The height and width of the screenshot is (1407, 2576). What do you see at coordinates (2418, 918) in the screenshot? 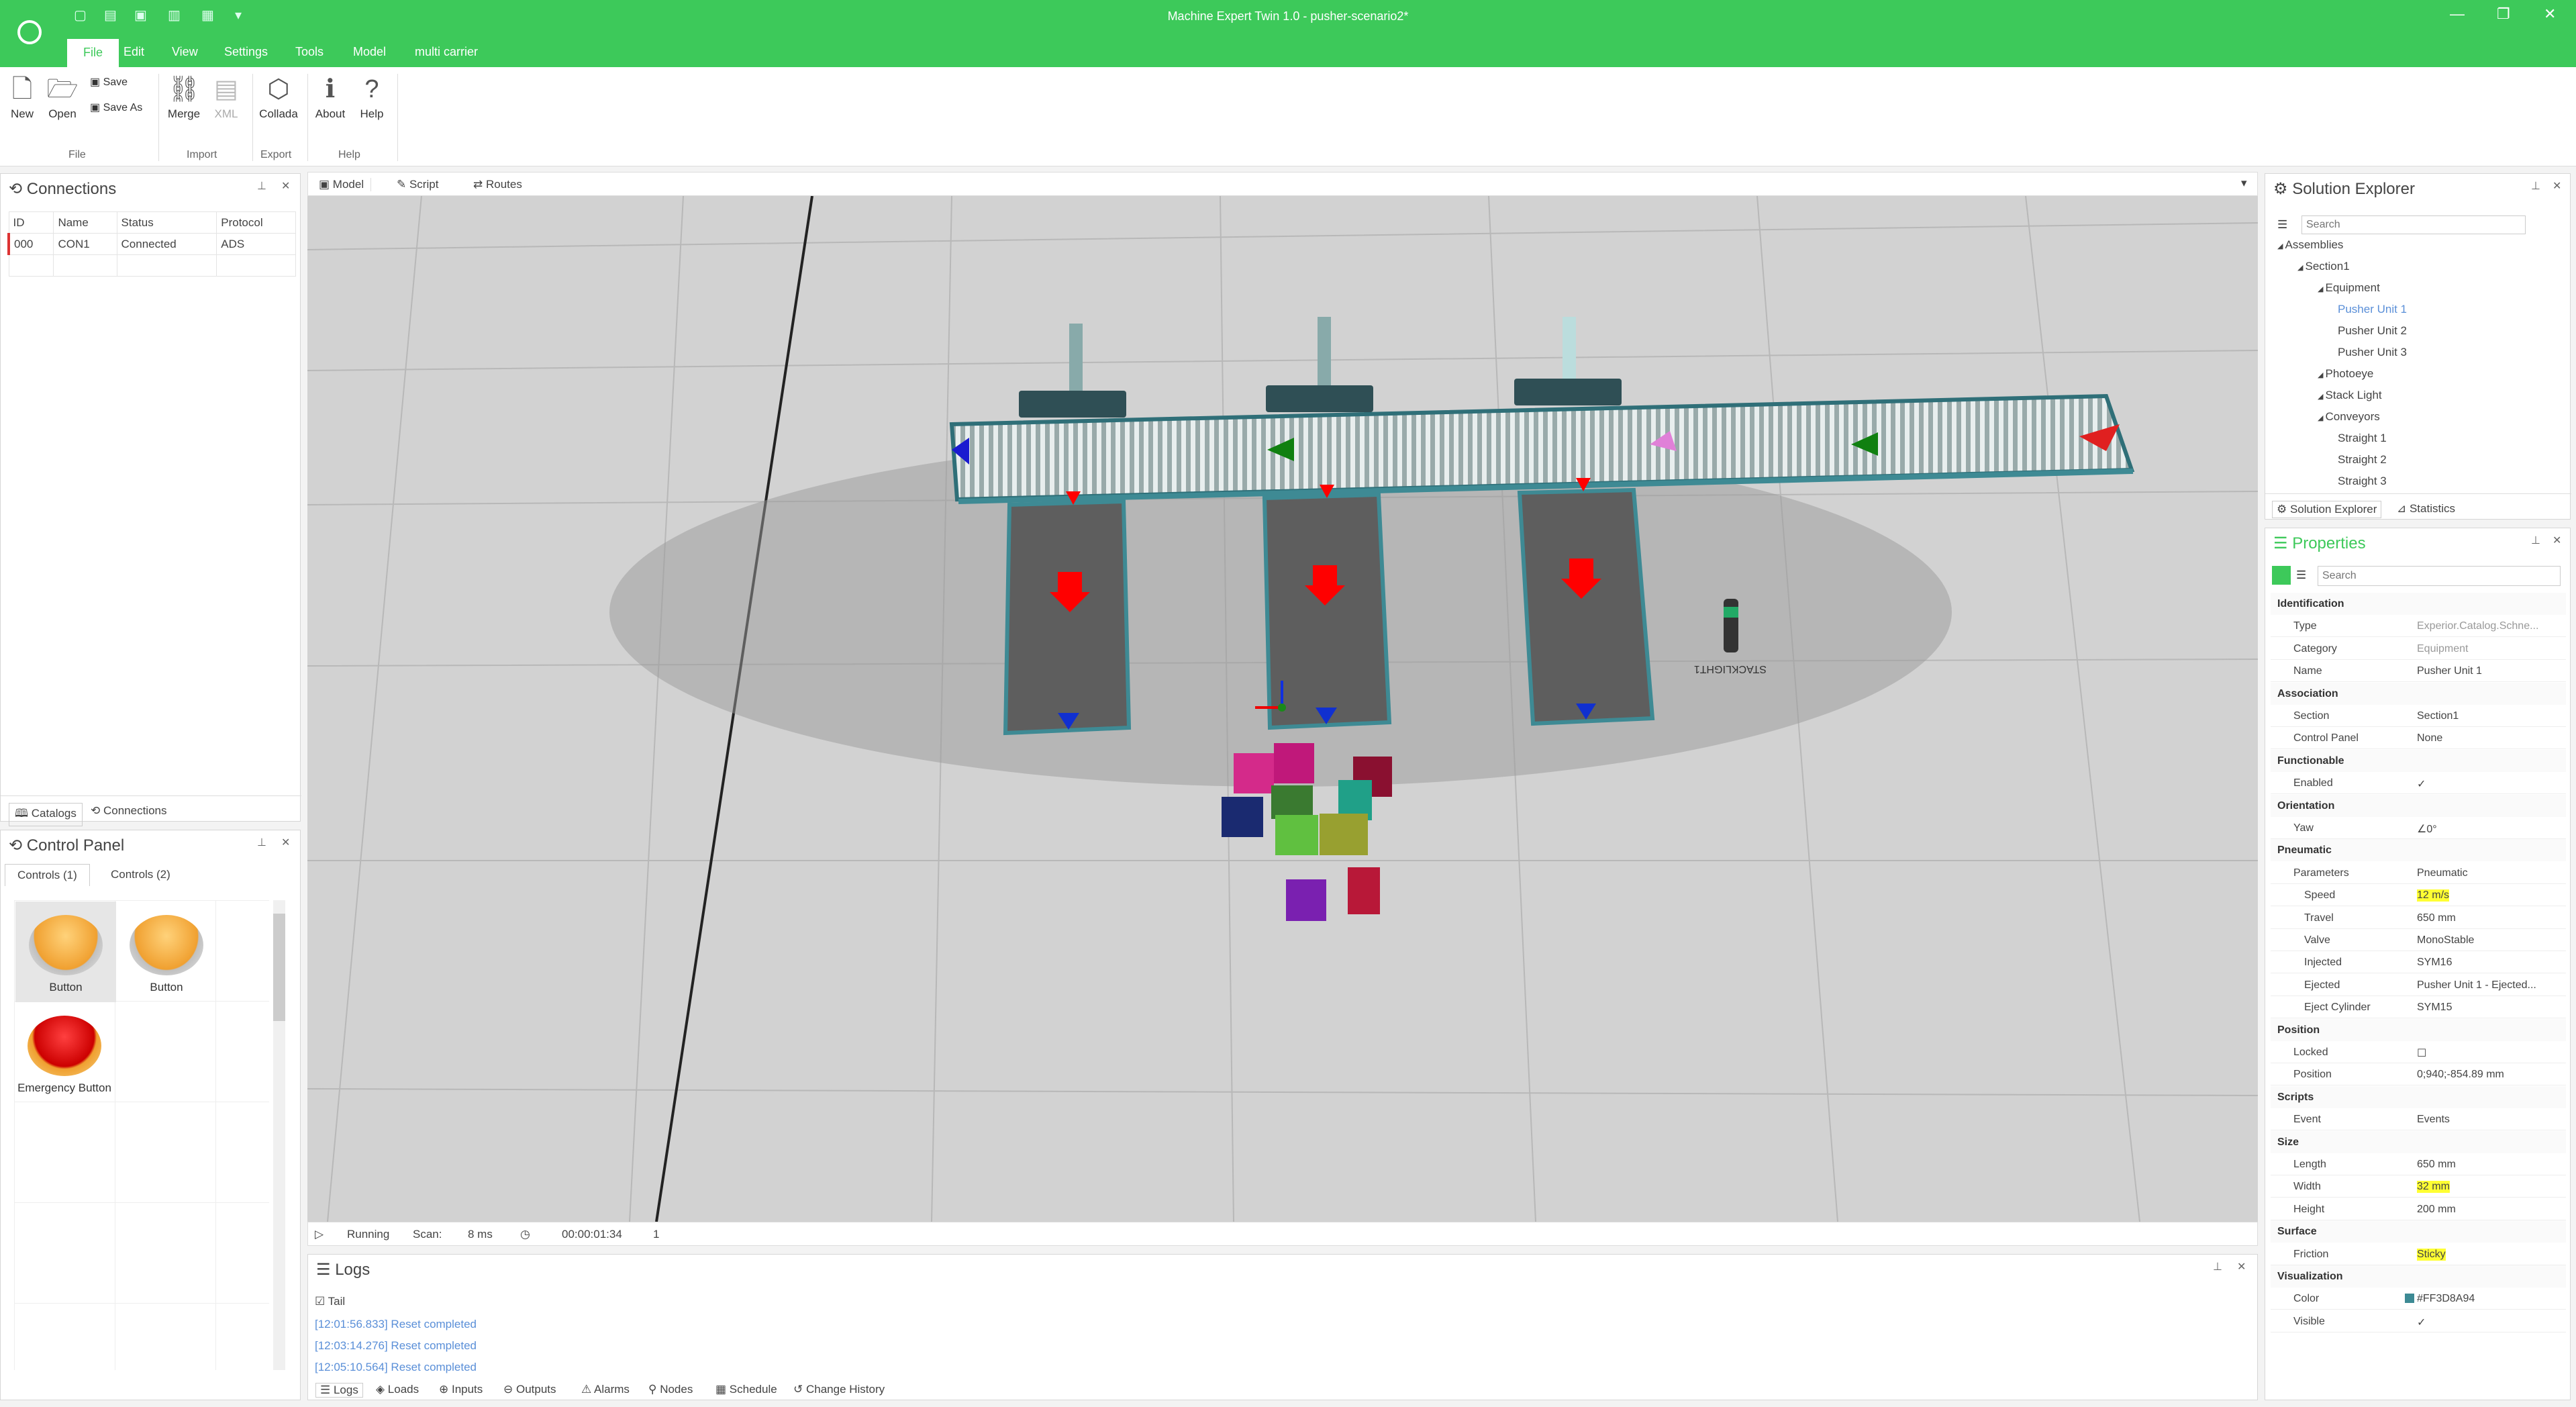
I see `property-row: Travel 650 mm` at bounding box center [2418, 918].